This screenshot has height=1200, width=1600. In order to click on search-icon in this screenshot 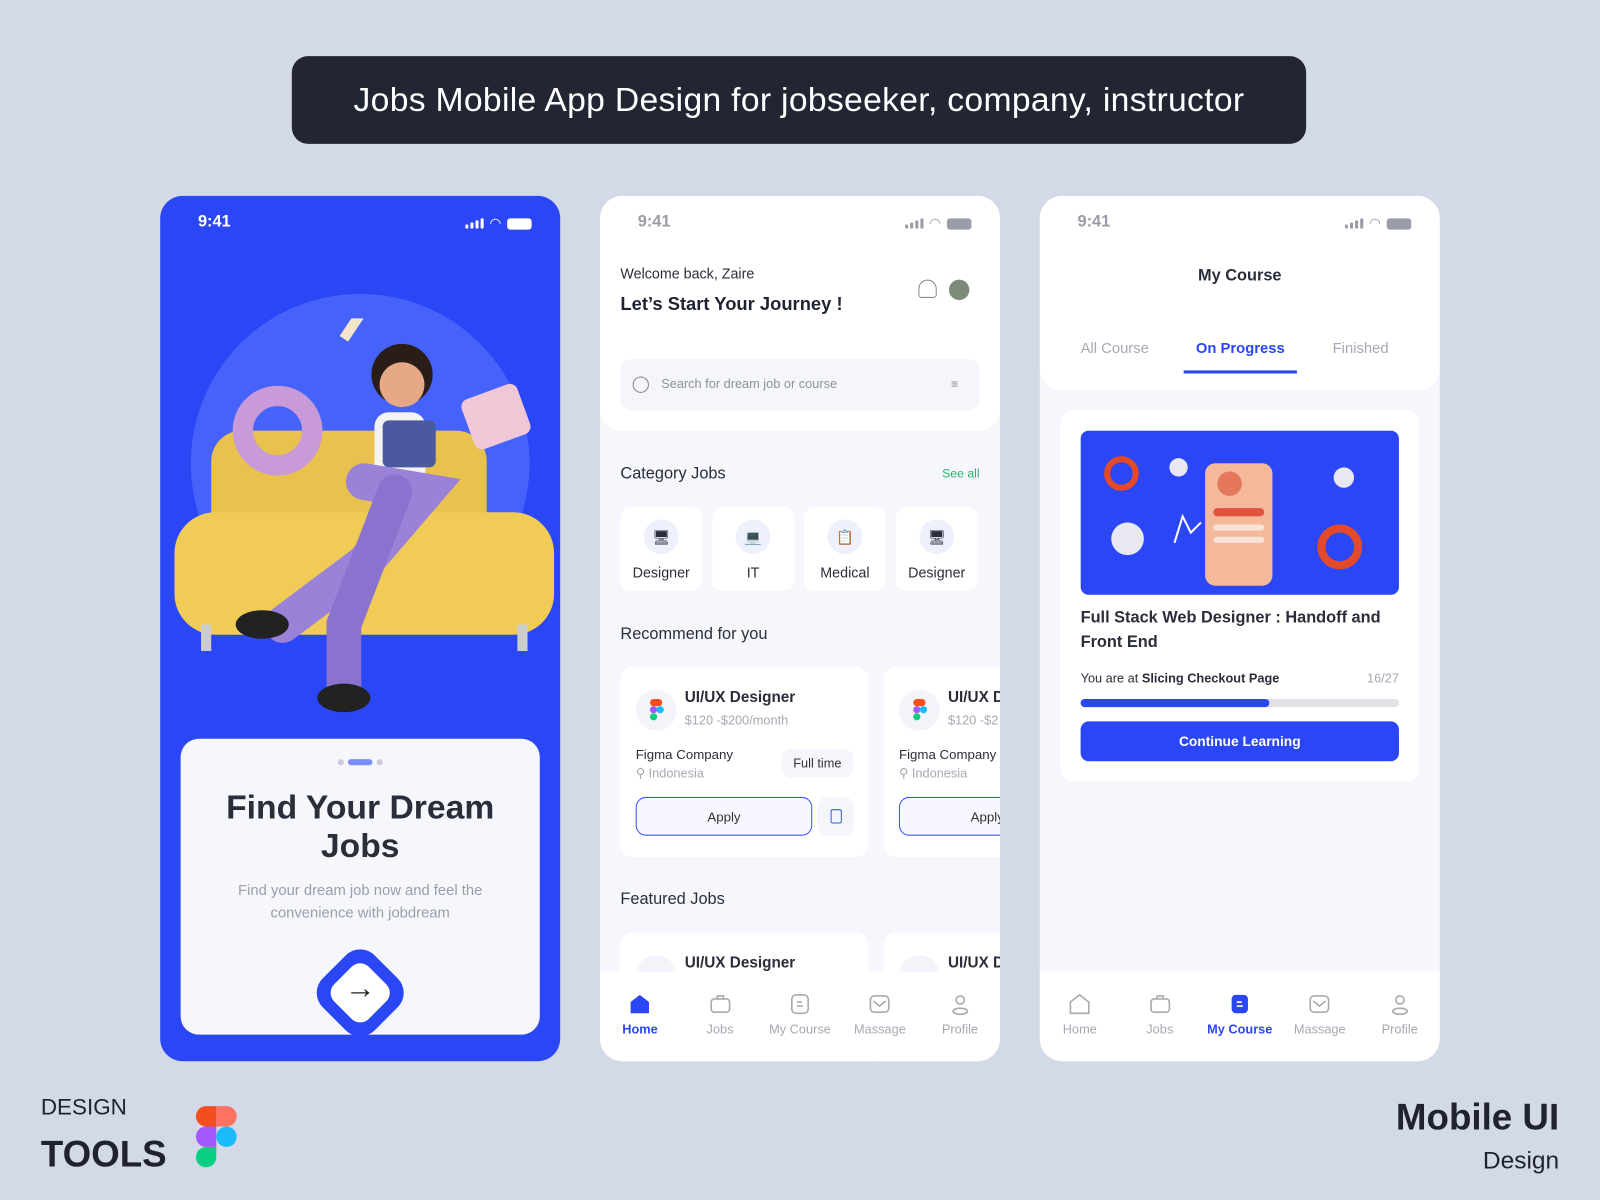, I will do `click(640, 384)`.